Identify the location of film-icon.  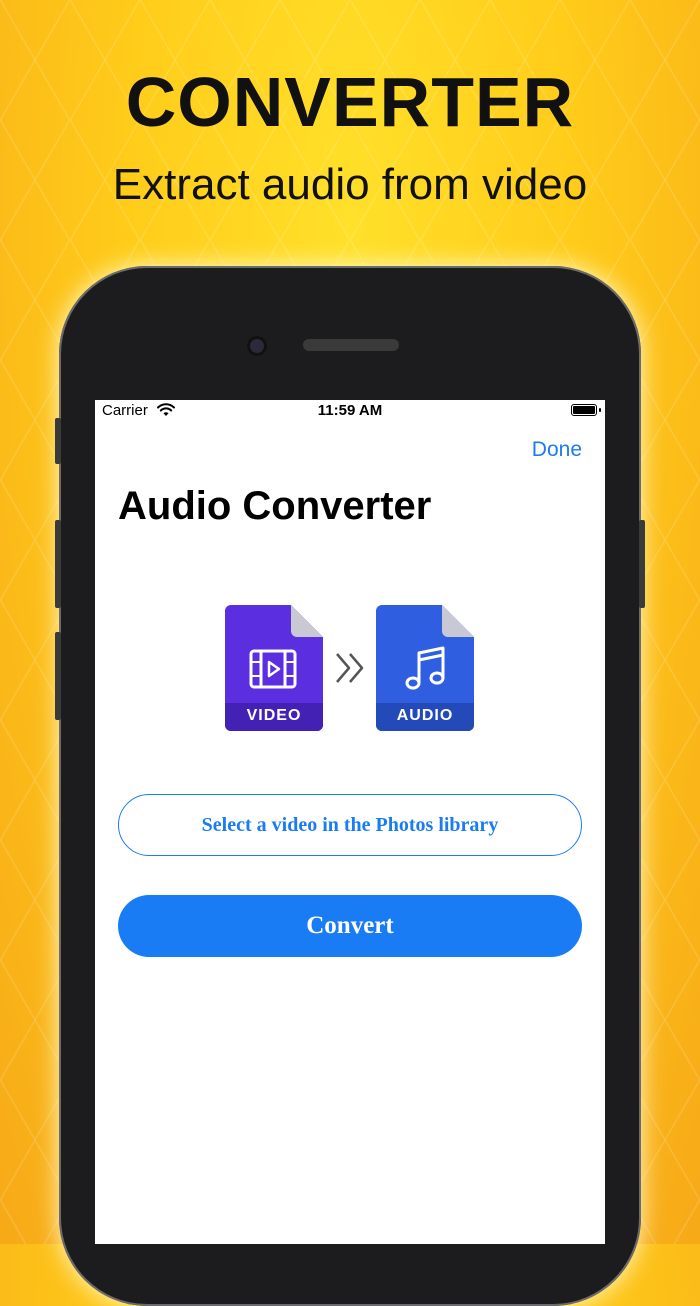
(273, 669).